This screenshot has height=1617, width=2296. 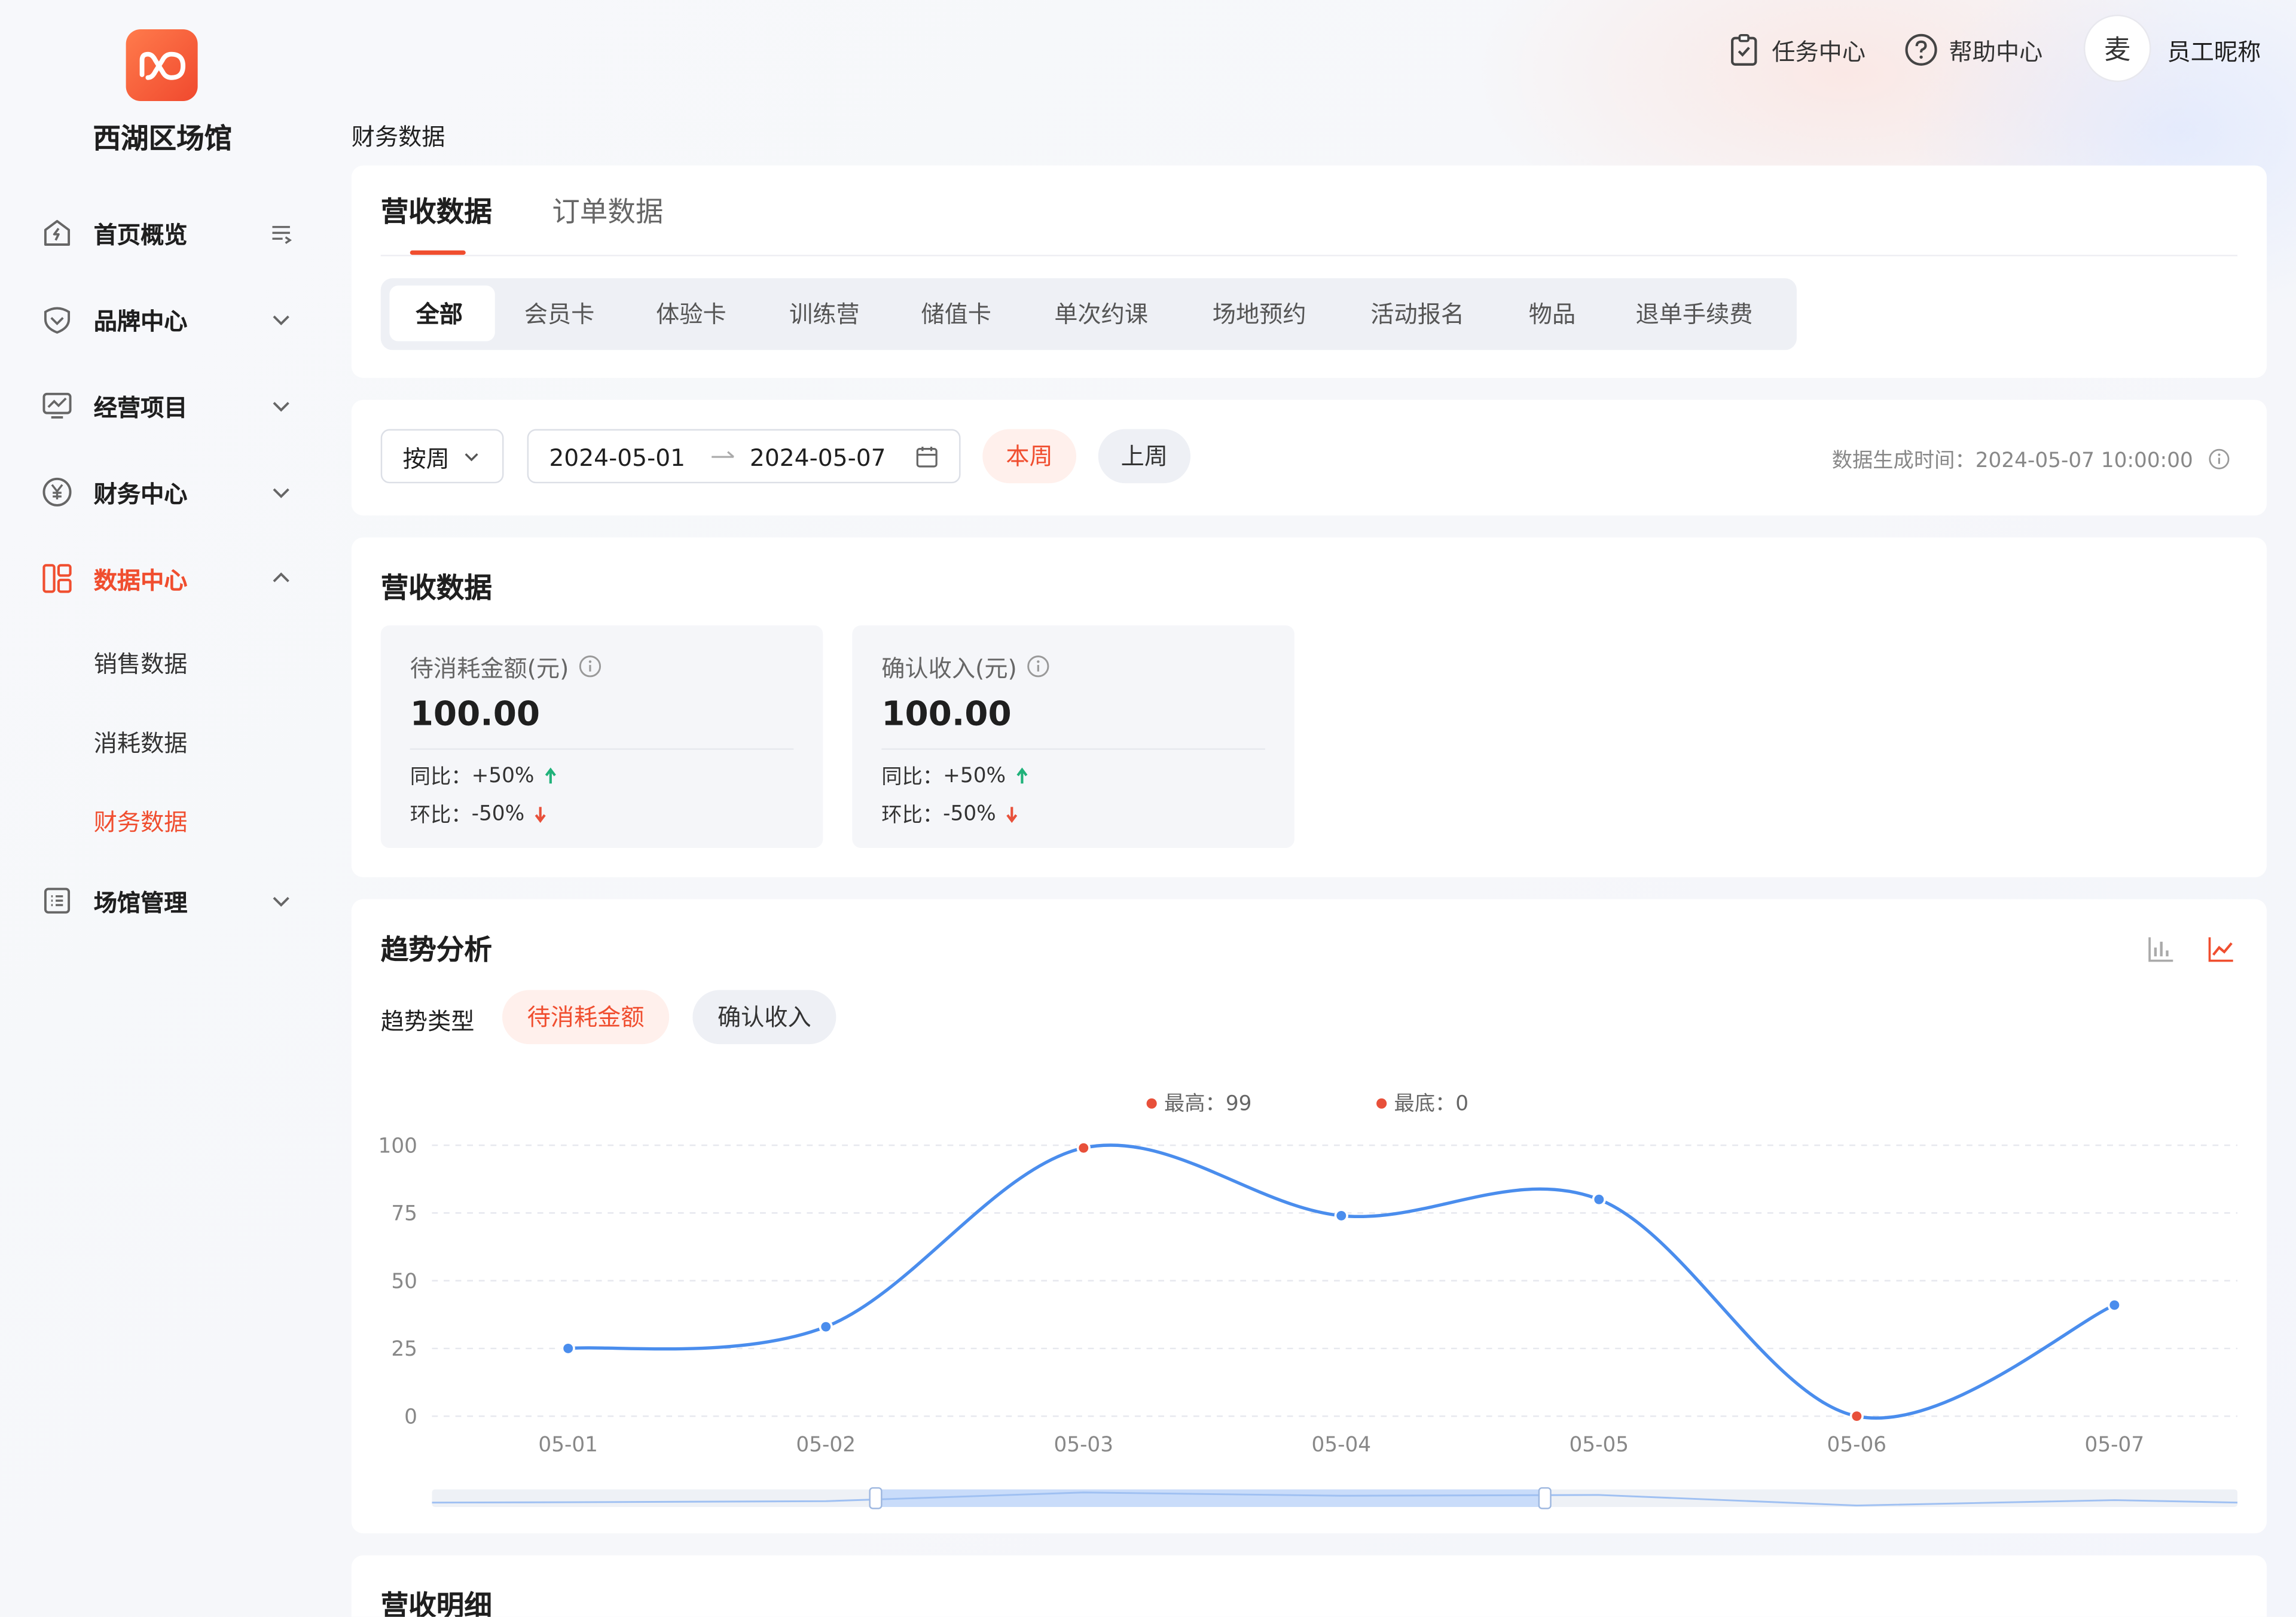 I want to click on arrow-down-icon, so click(x=1012, y=815).